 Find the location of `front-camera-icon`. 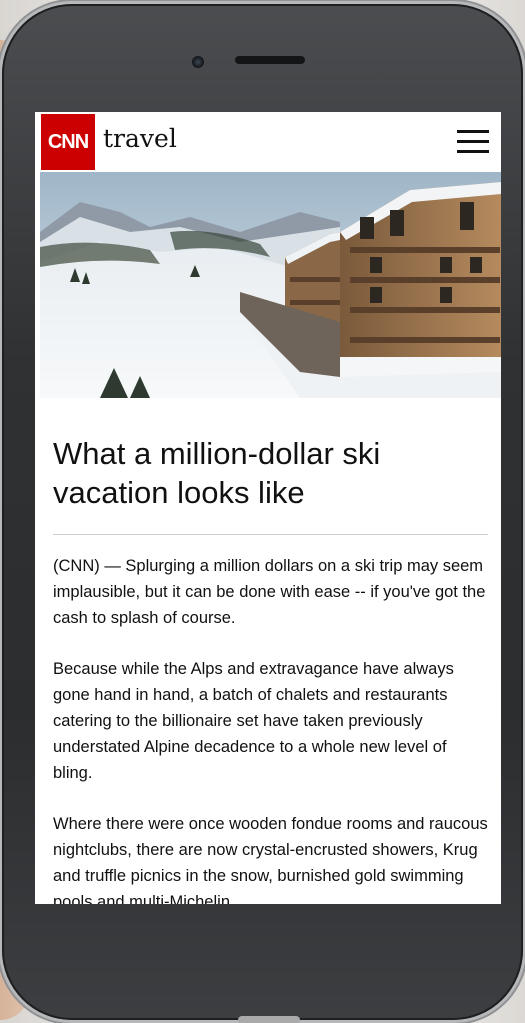

front-camera-icon is located at coordinates (198, 62).